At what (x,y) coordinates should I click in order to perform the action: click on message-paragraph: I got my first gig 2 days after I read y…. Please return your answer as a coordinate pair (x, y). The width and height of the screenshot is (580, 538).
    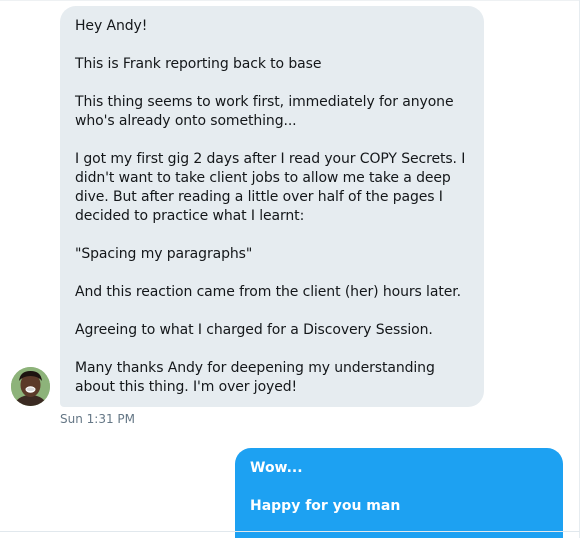
    Looking at the image, I should click on (270, 187).